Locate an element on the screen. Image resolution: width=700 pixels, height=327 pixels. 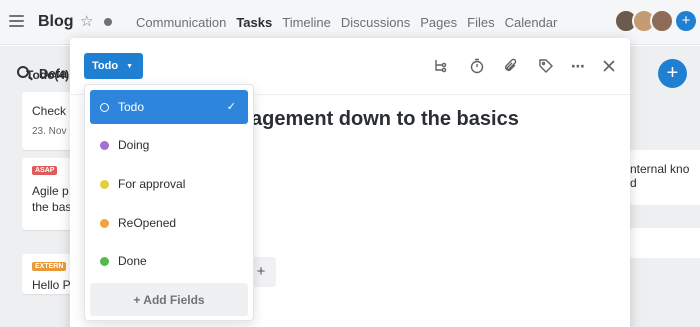
card-title: Agile p is located at coordinates (50, 191).